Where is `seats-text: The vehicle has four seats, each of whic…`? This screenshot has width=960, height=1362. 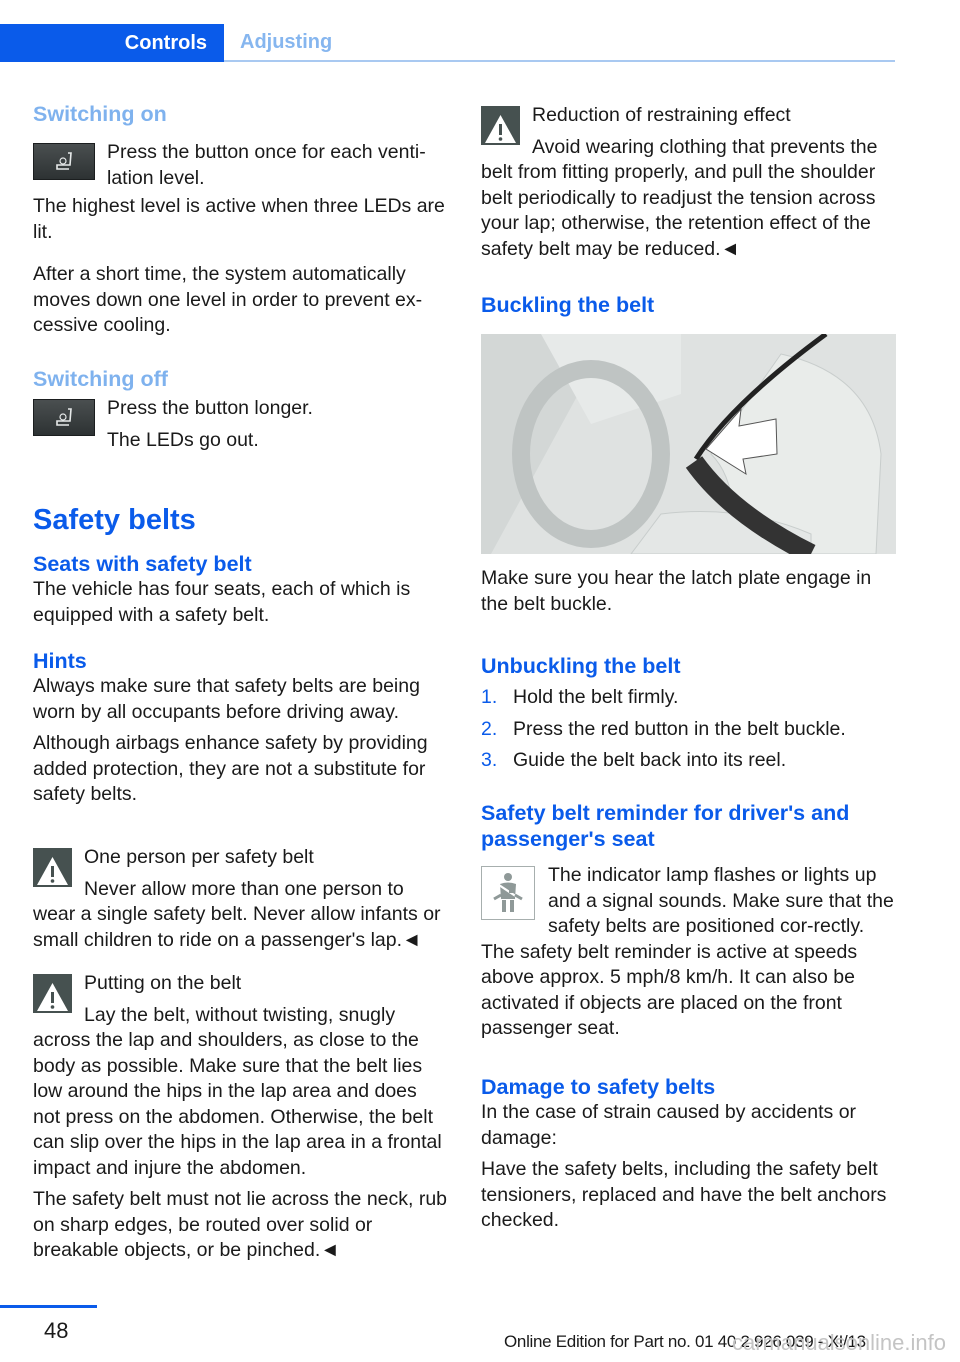 seats-text: The vehicle has four seats, each of whic… is located at coordinates (222, 602).